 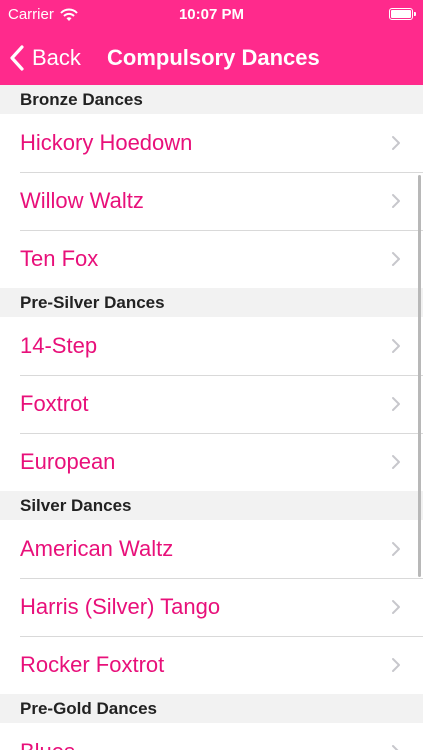 What do you see at coordinates (120, 606) in the screenshot?
I see `list-item-label: Harris (Silver) Tango` at bounding box center [120, 606].